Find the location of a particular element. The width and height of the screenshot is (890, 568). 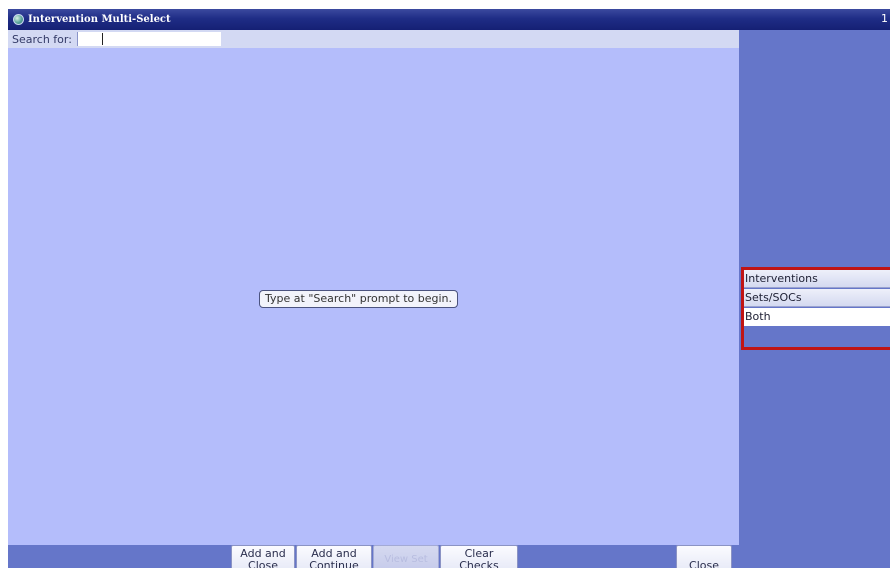

view-set-button: View Set is located at coordinates (406, 556).